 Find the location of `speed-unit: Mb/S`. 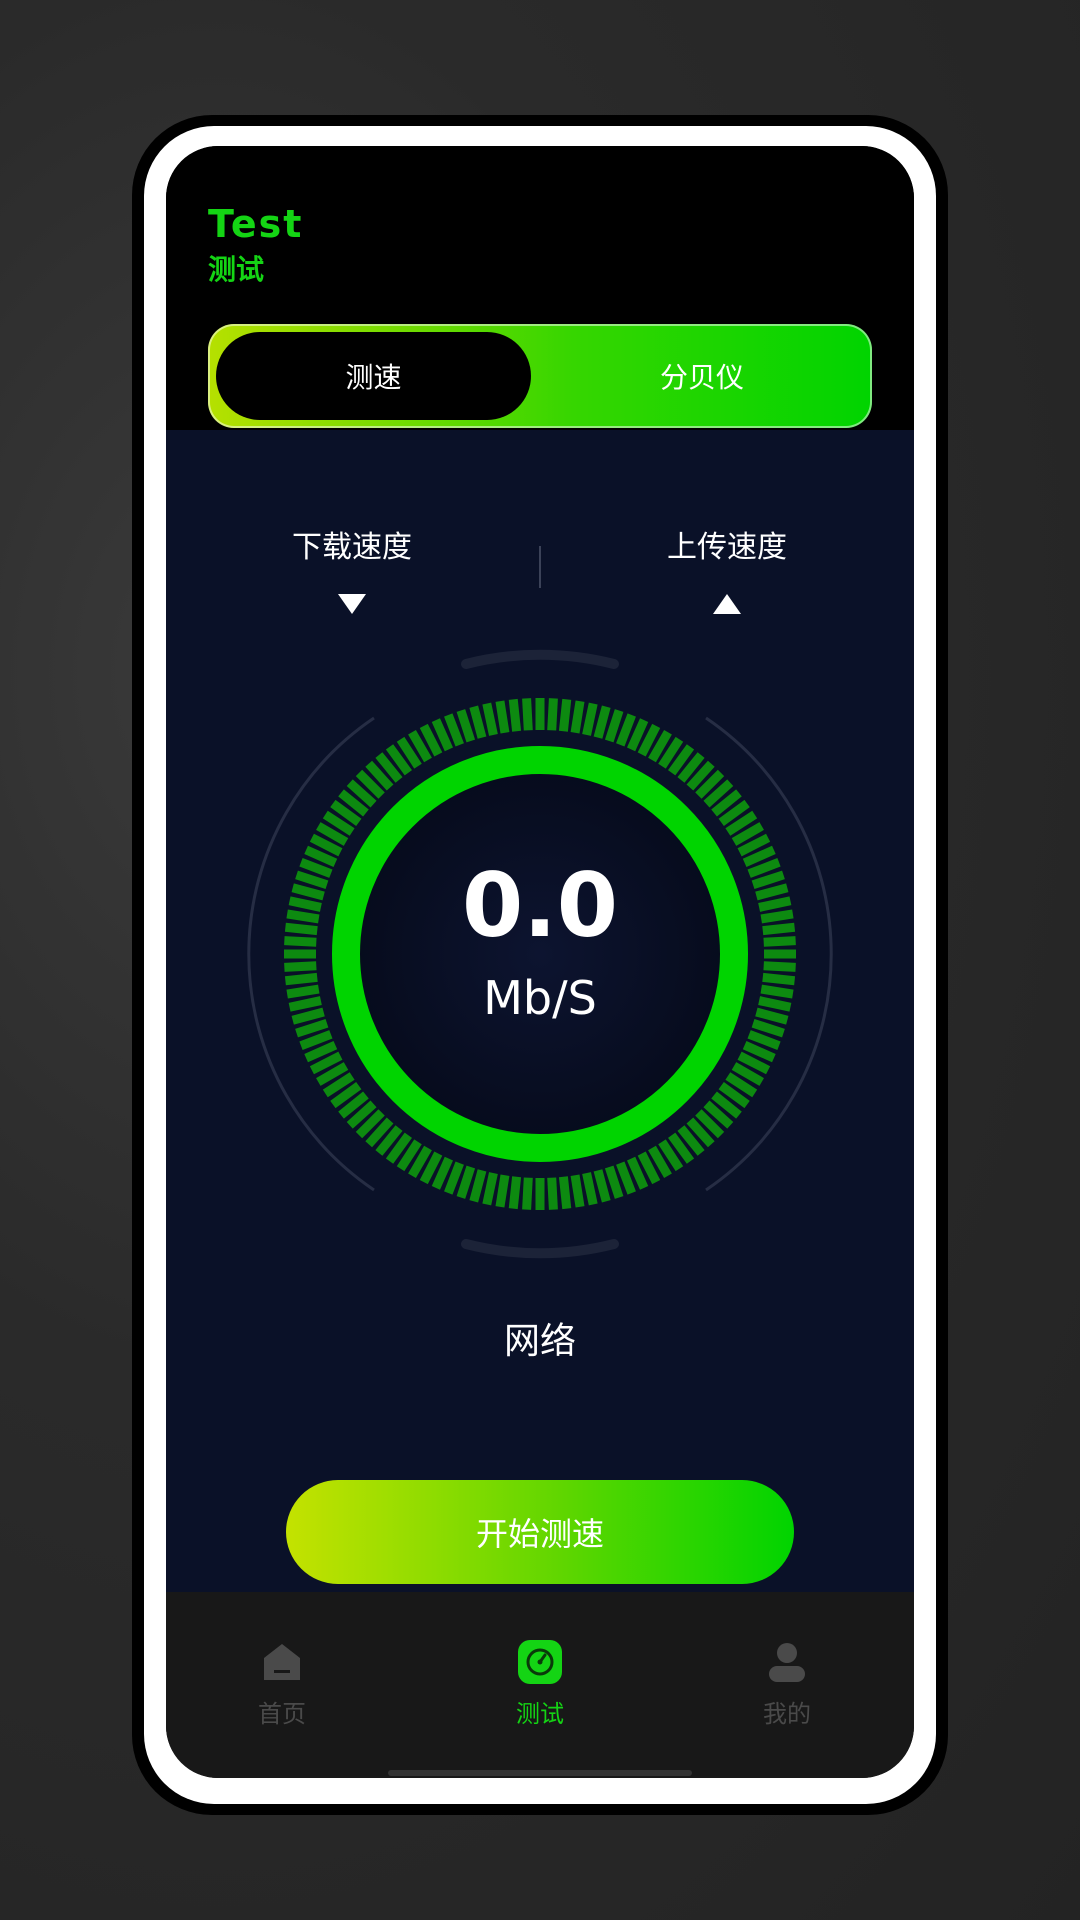

speed-unit: Mb/S is located at coordinates (540, 998).